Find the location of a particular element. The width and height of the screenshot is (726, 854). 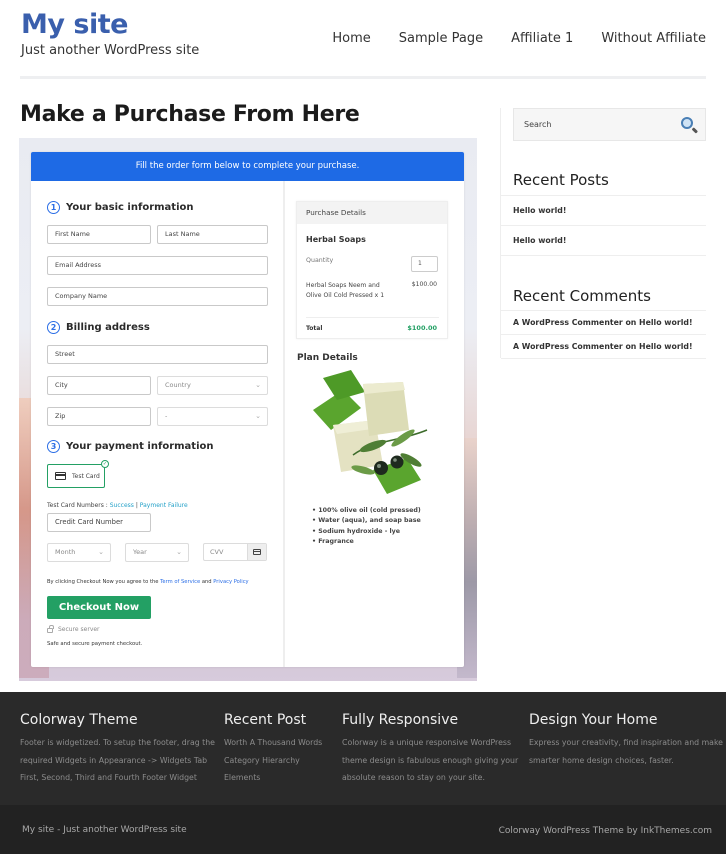

year-select-value: Year is located at coordinates (140, 552).